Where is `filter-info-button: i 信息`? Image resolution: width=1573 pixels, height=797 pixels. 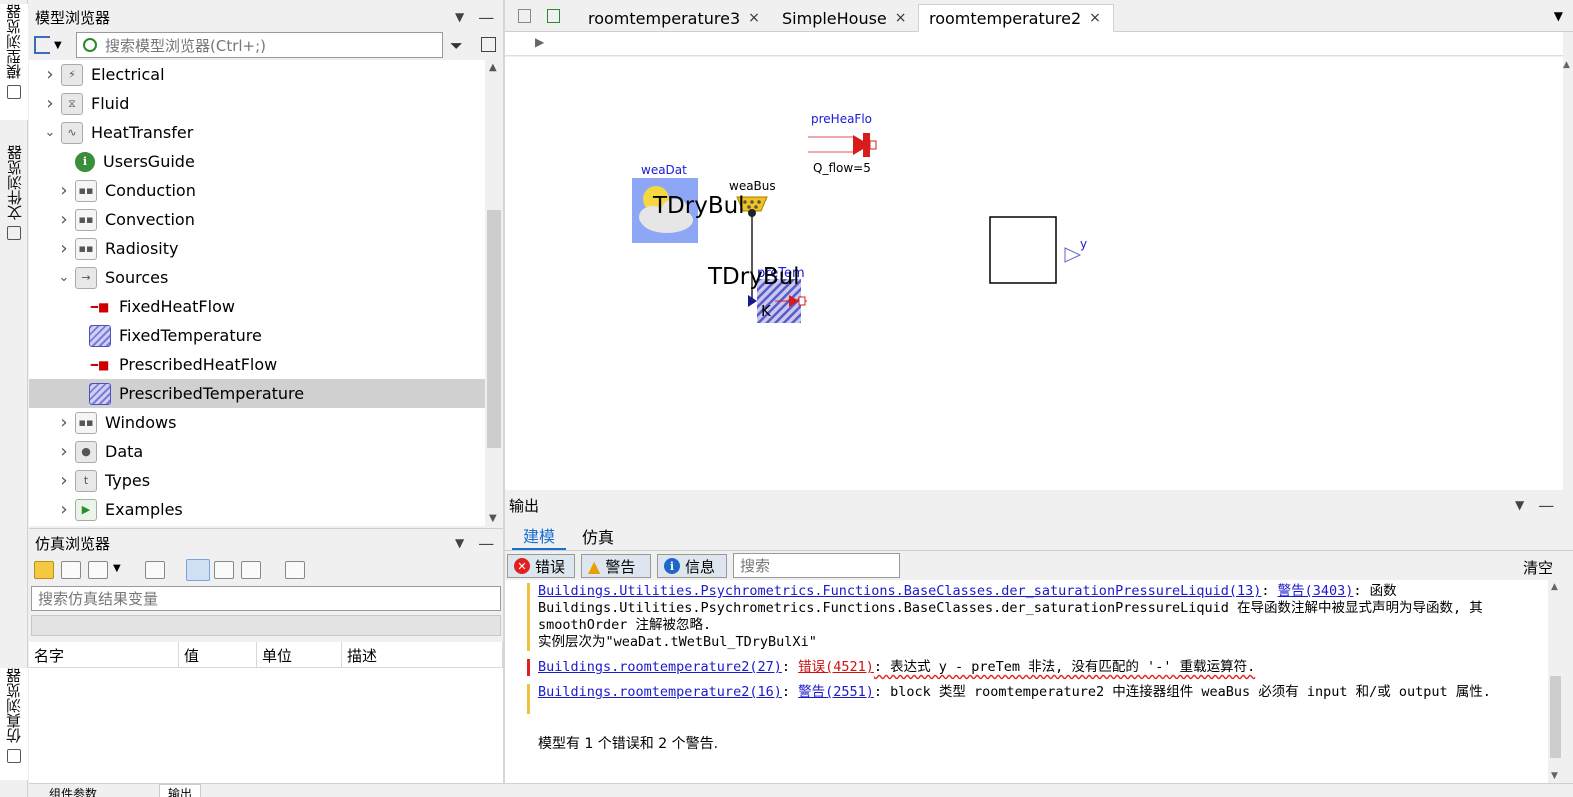 filter-info-button: i 信息 is located at coordinates (692, 566).